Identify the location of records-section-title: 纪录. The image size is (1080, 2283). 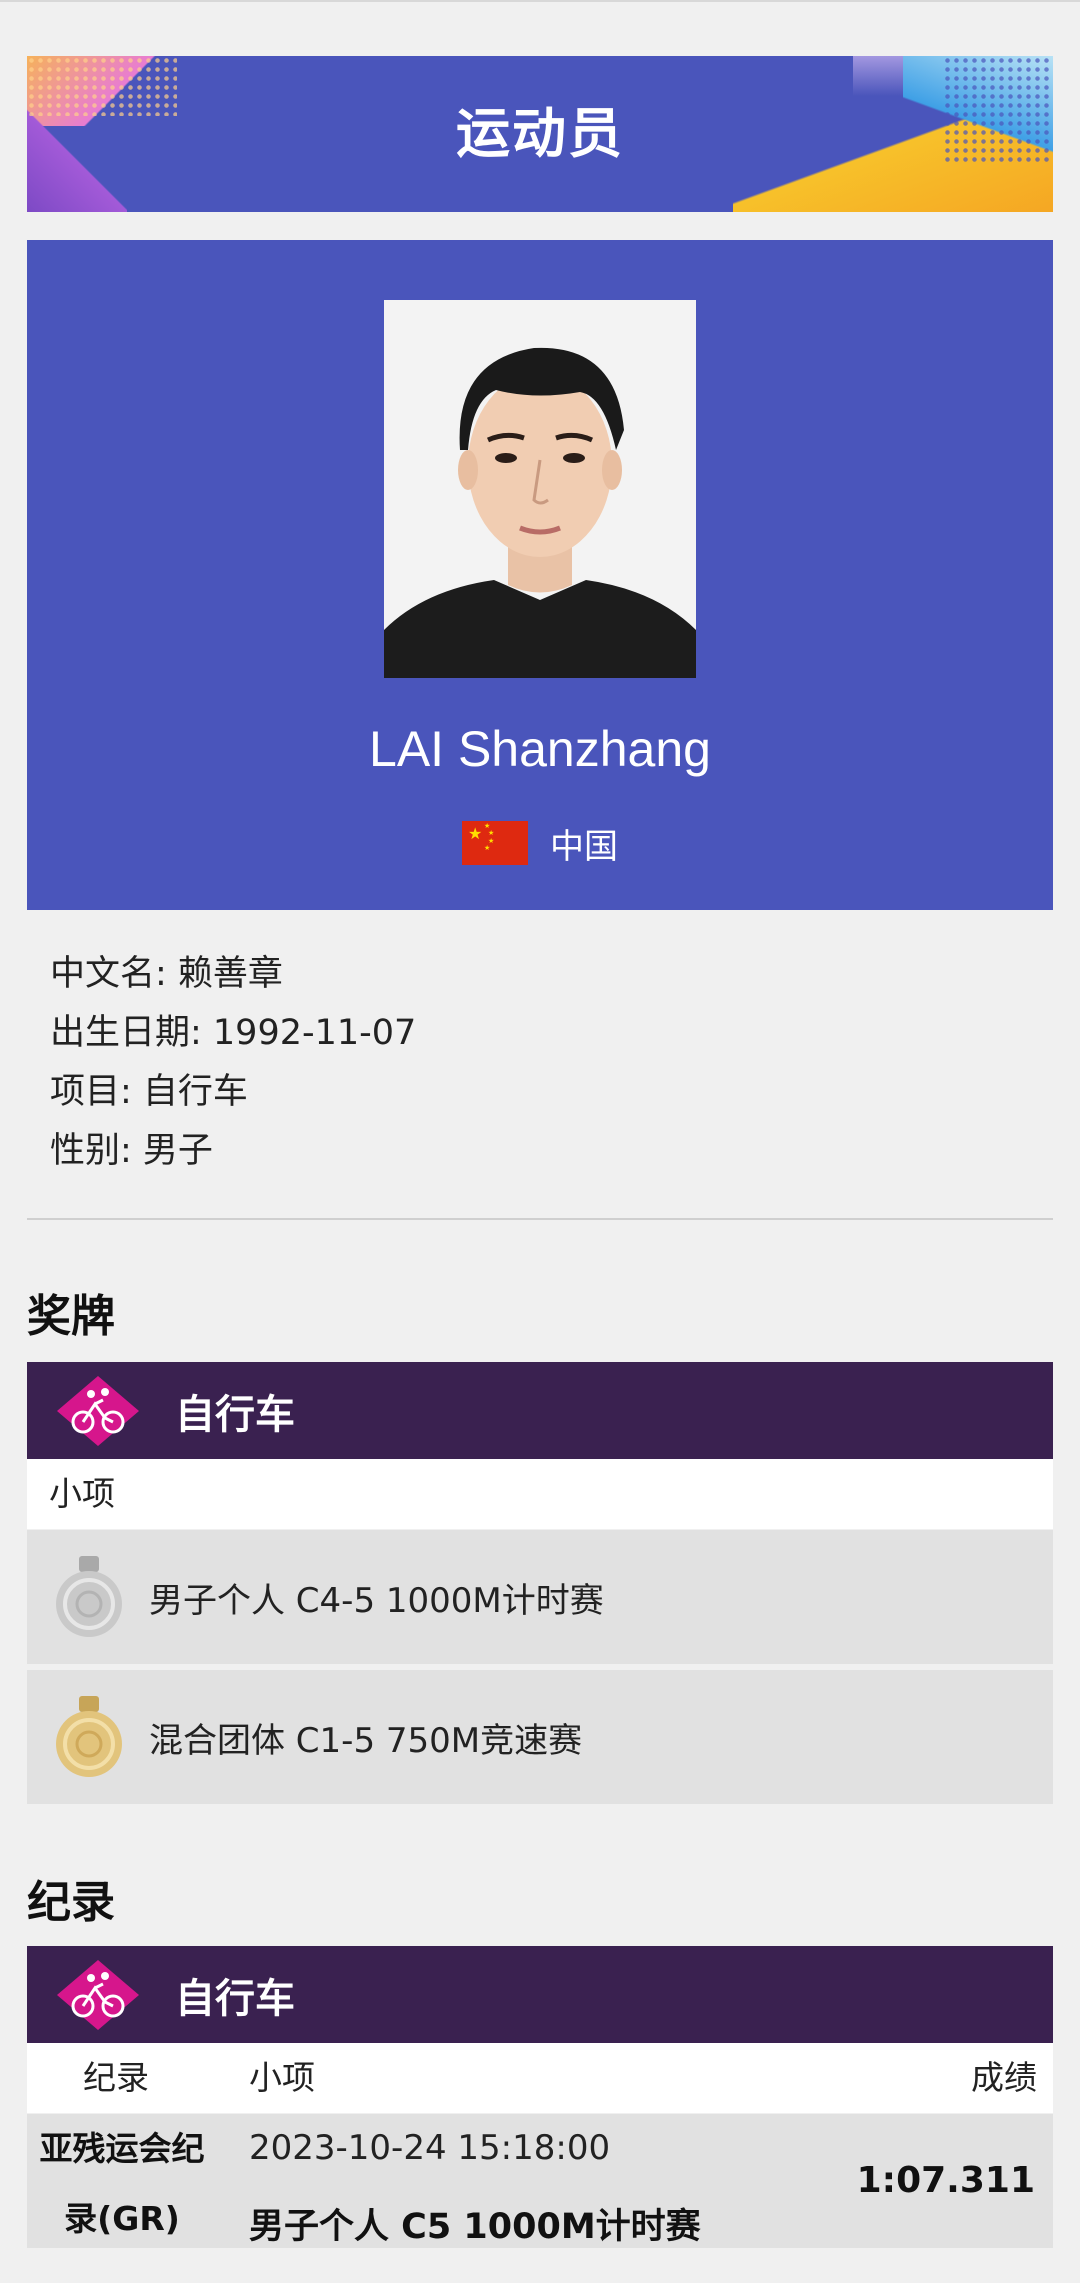
(71, 1902).